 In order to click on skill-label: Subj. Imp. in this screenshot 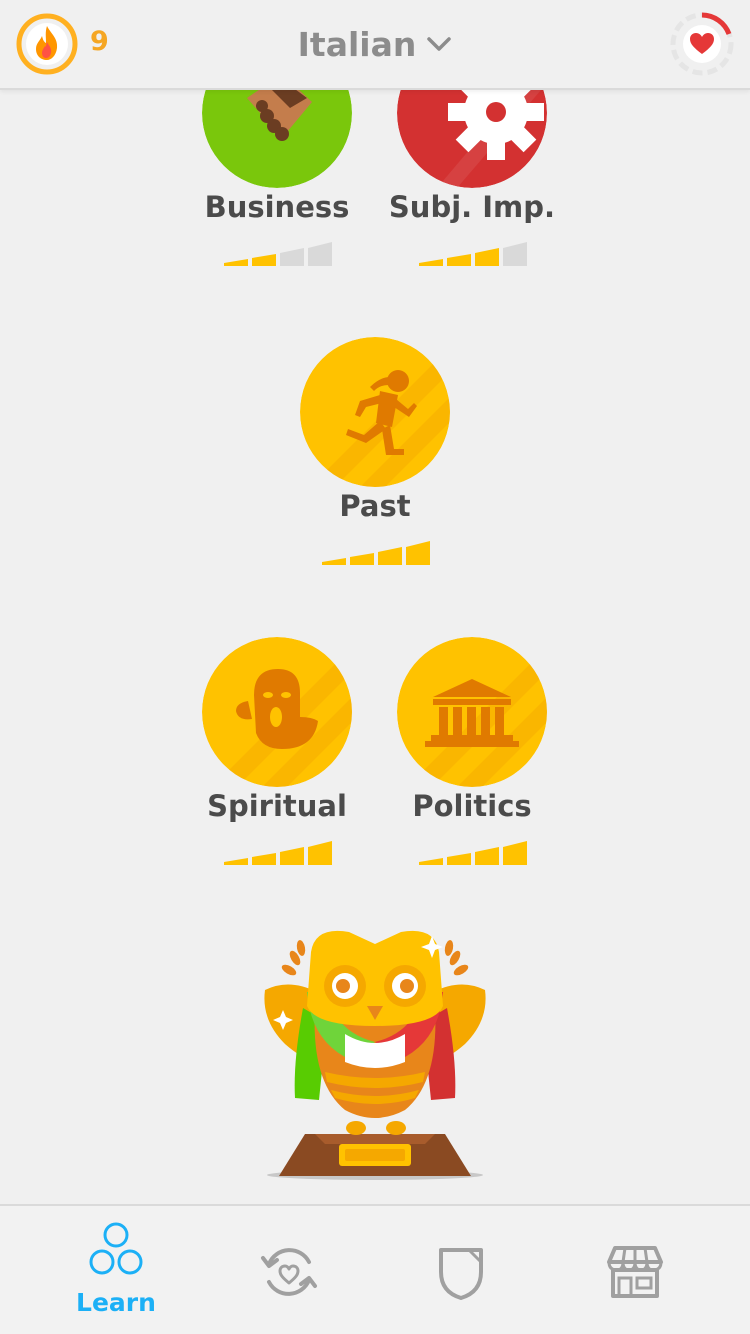, I will do `click(472, 207)`.